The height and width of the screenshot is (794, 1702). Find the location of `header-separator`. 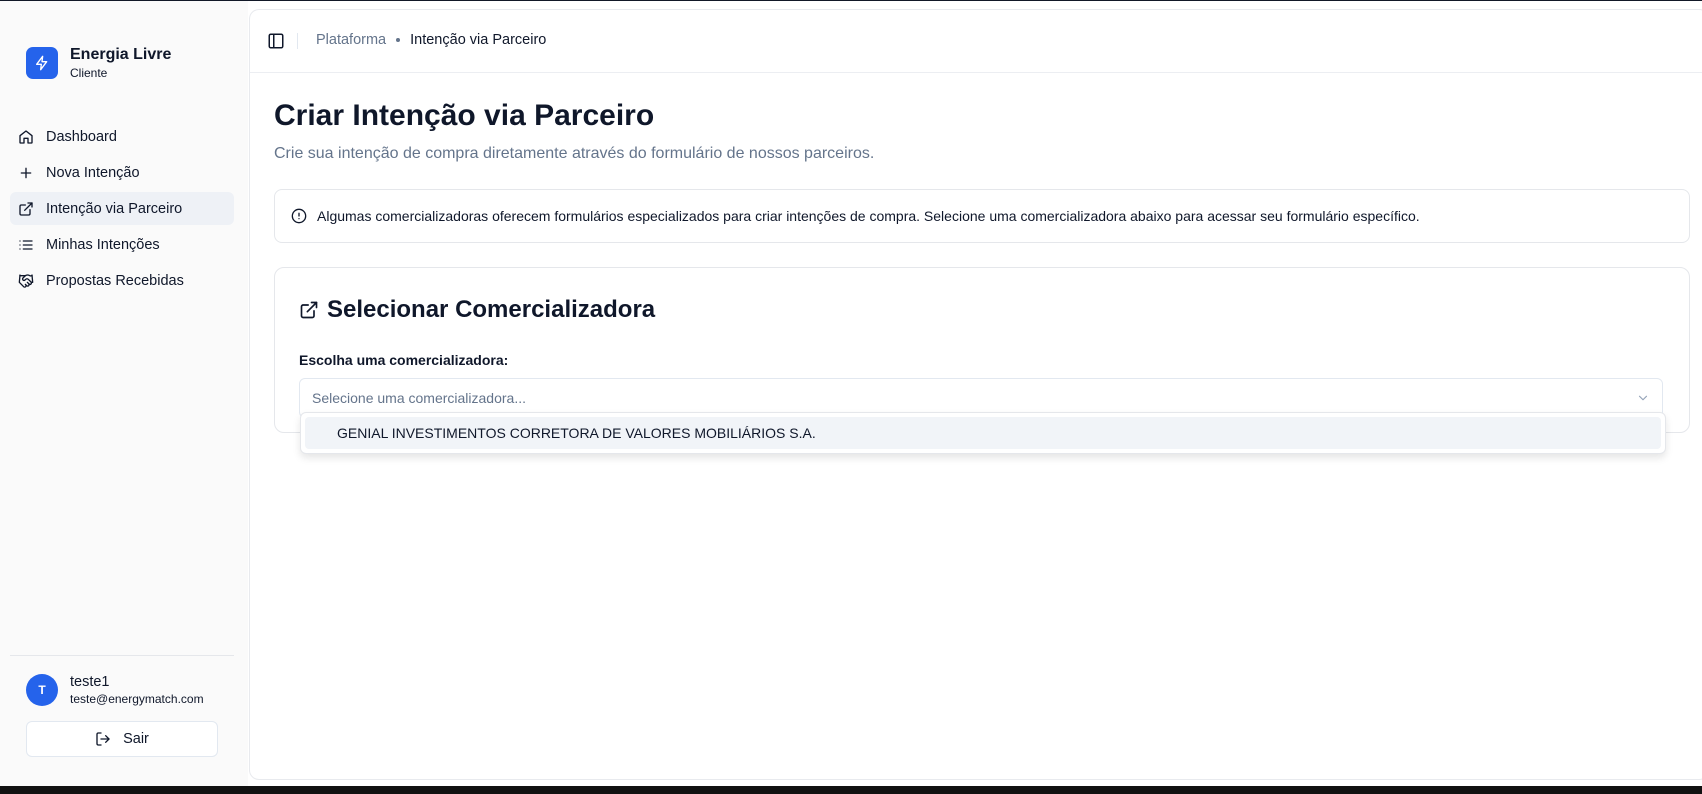

header-separator is located at coordinates (297, 41).